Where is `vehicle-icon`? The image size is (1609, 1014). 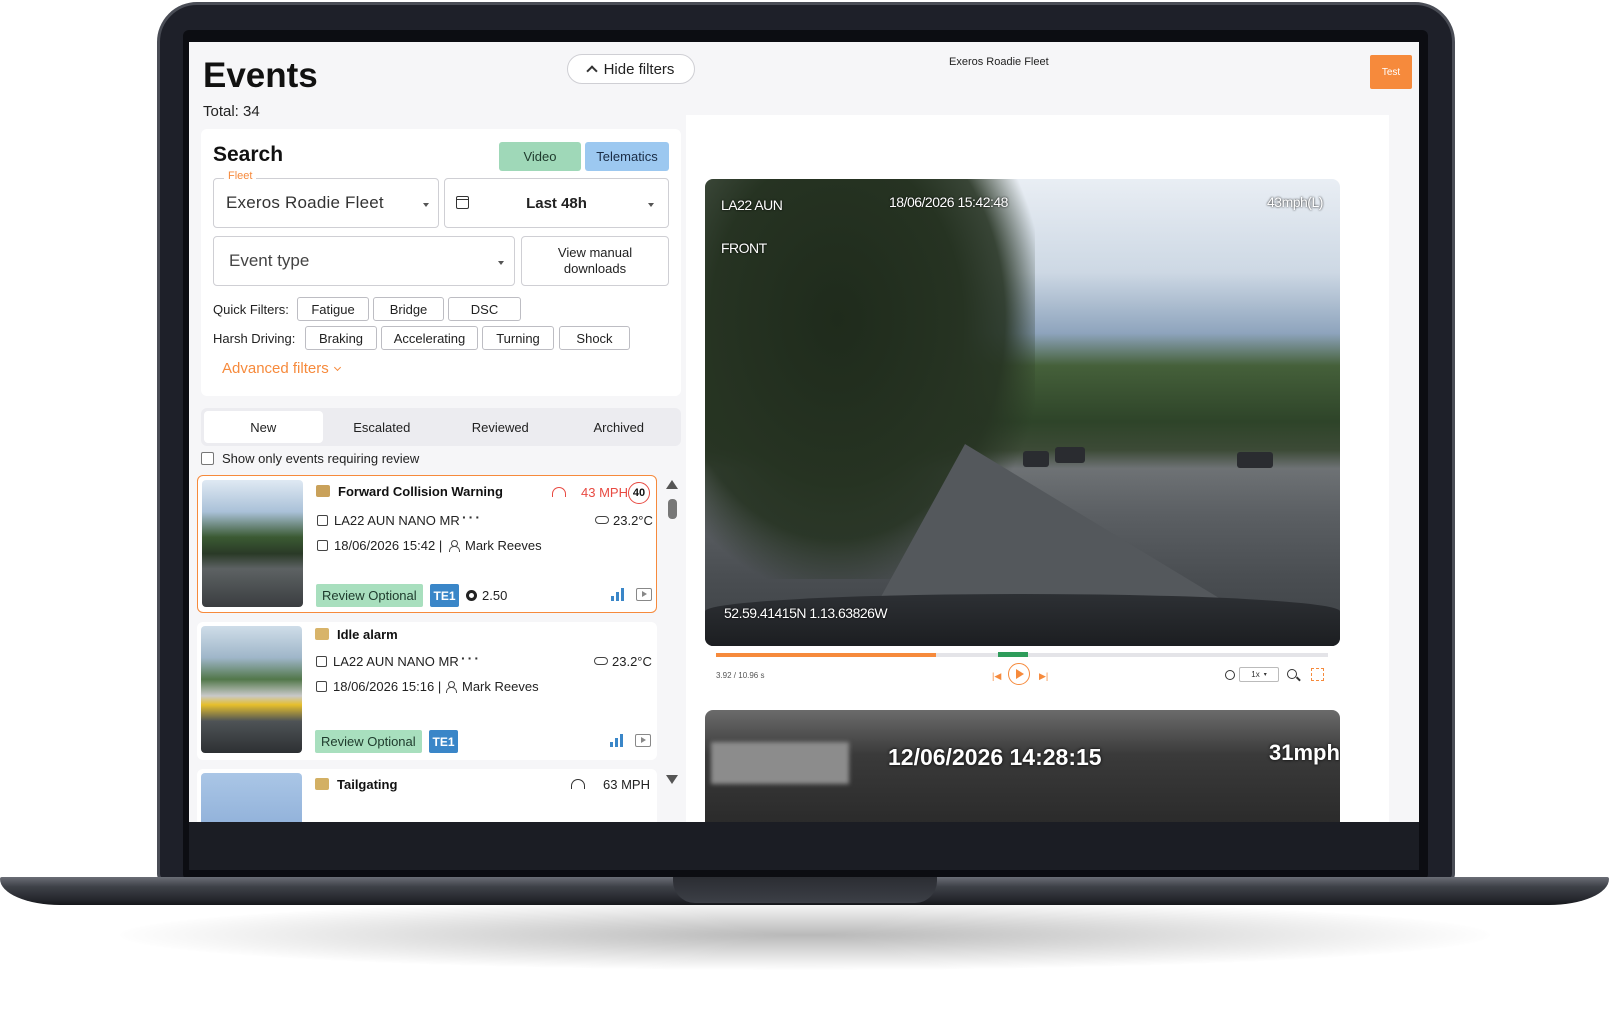
vehicle-icon is located at coordinates (321, 661).